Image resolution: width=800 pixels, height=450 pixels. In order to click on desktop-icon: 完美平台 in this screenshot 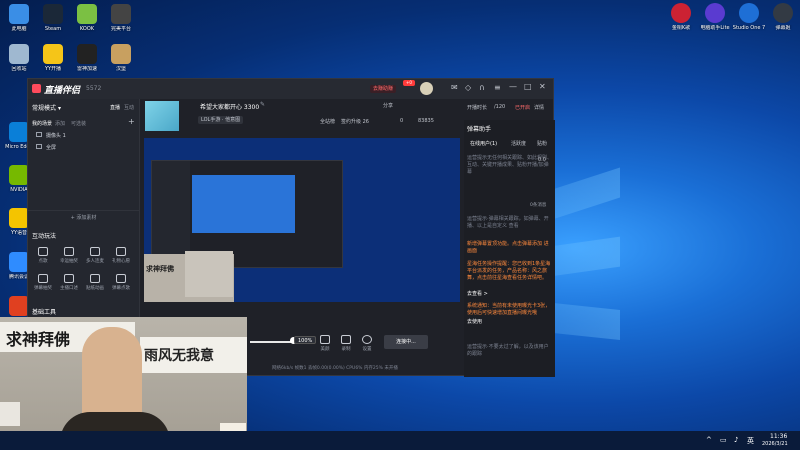, I will do `click(121, 18)`.